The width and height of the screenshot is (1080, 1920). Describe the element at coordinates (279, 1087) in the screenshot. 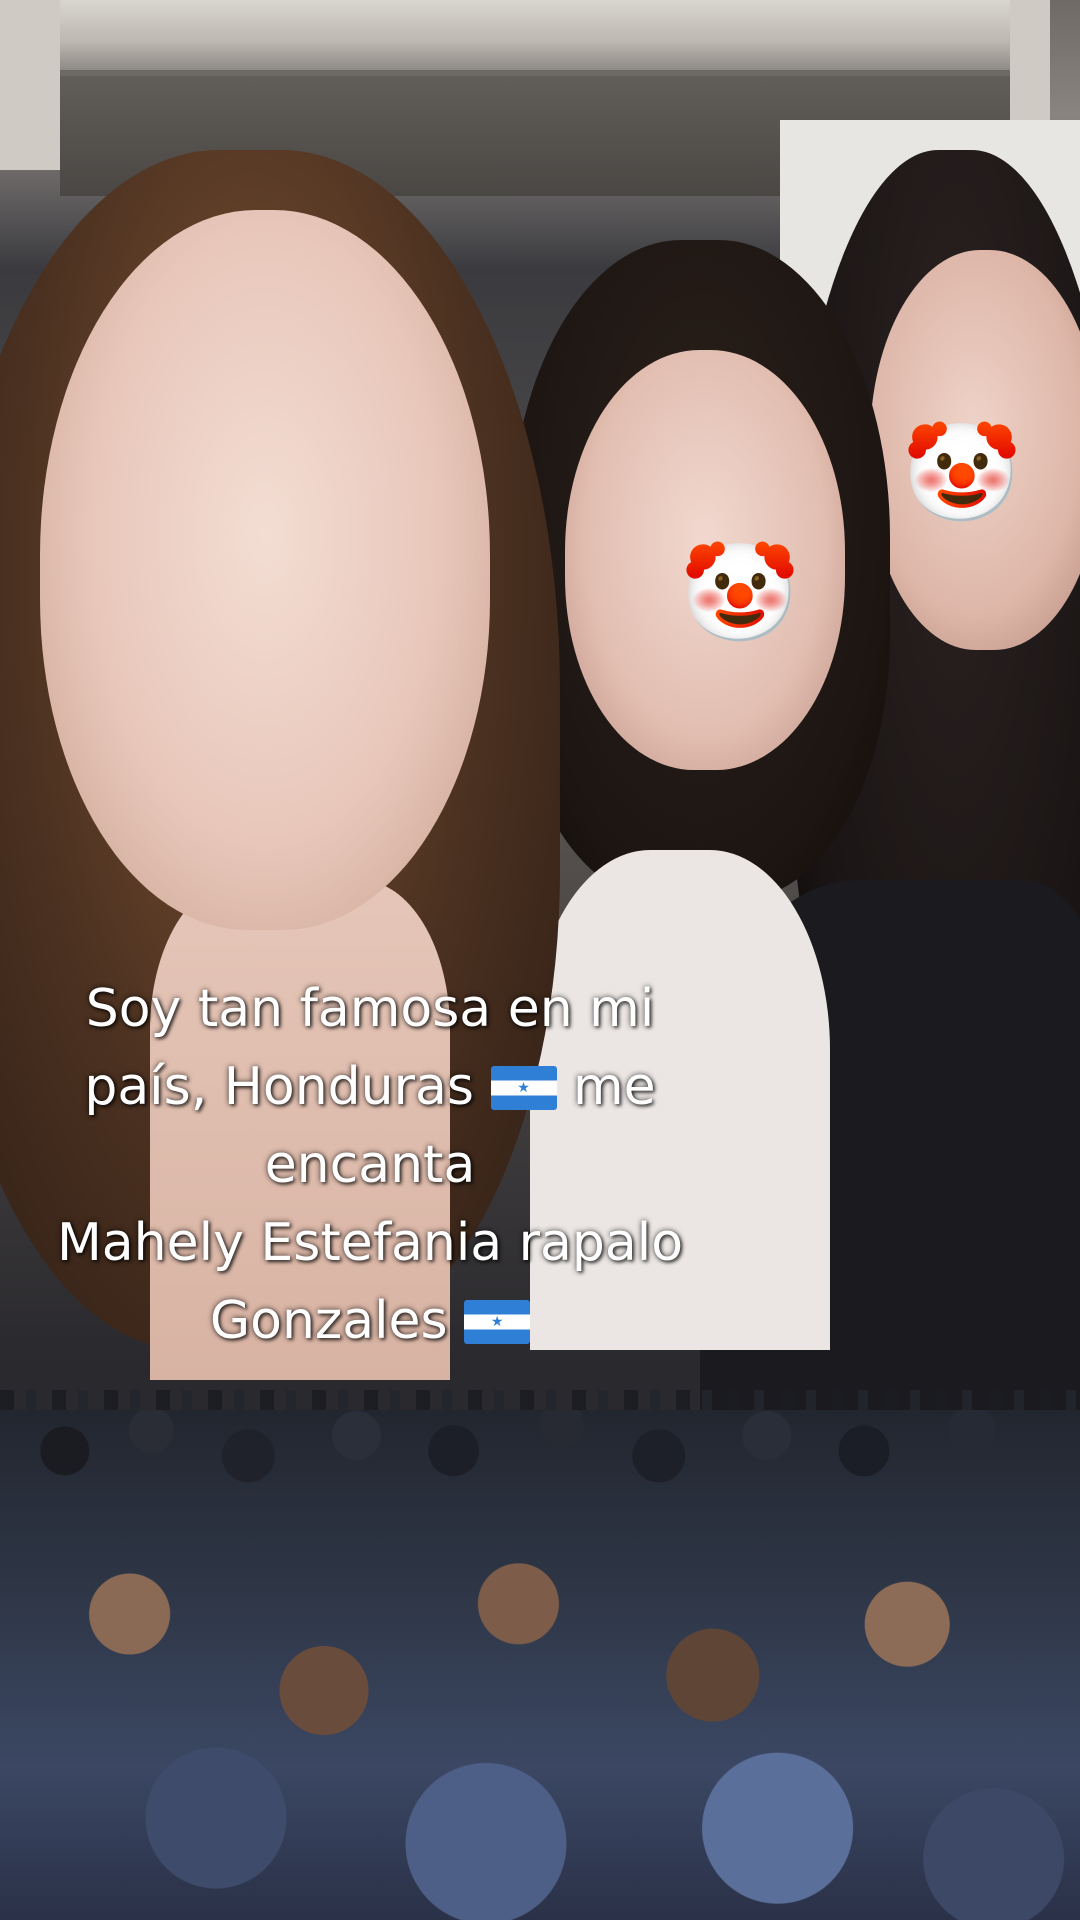

I see `caption-text: país, Honduras` at that location.